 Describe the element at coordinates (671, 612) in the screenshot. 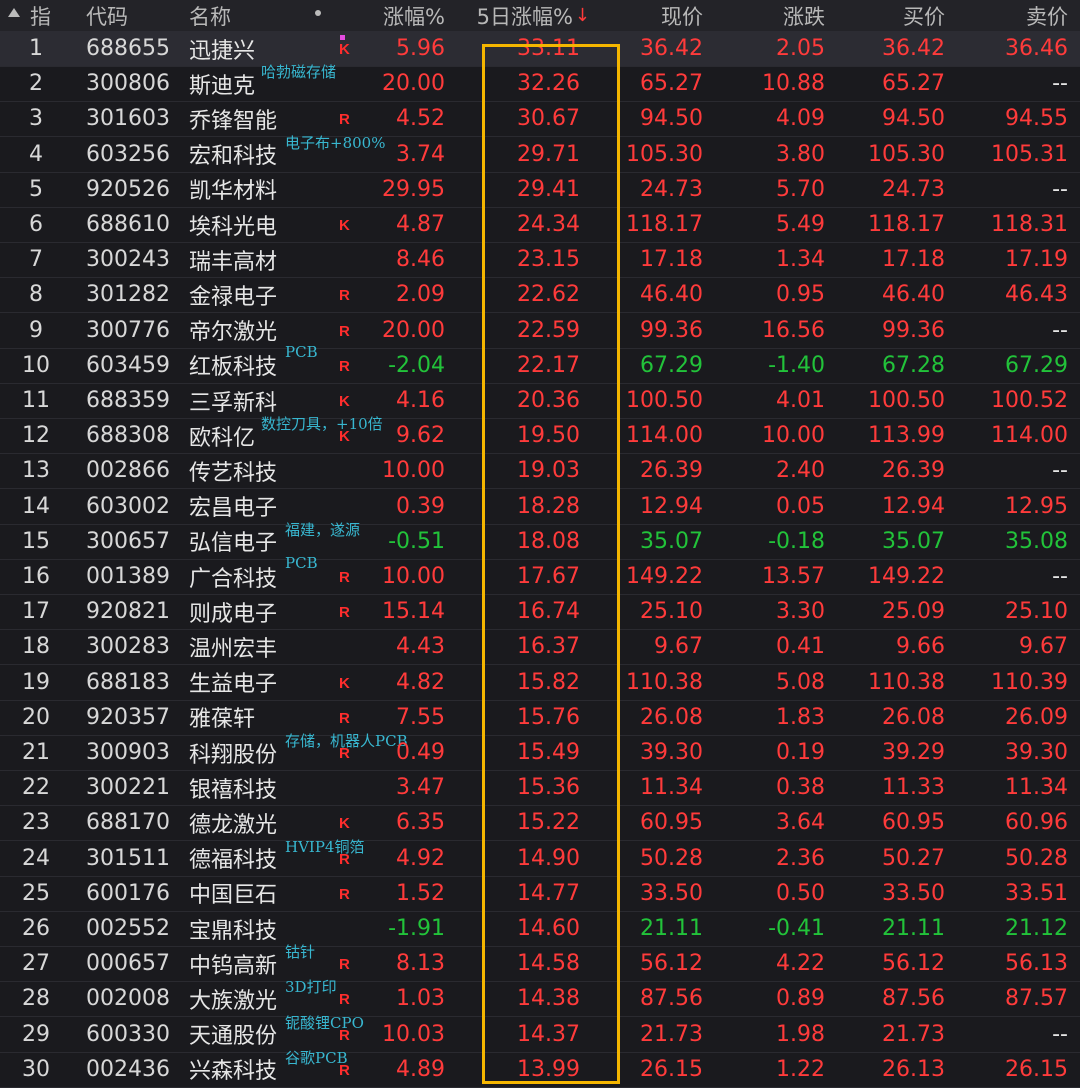

I see `current-price: 25.10` at that location.